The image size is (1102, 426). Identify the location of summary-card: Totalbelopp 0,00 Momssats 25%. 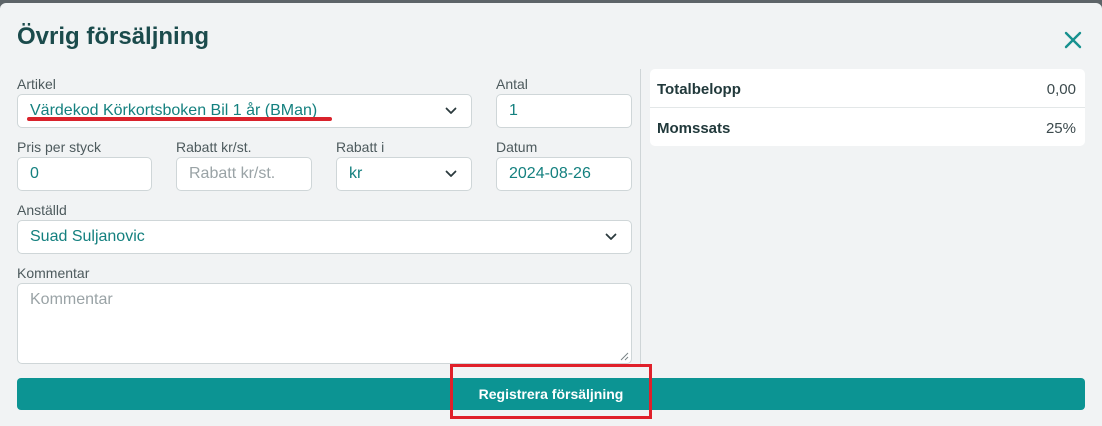
(867, 107).